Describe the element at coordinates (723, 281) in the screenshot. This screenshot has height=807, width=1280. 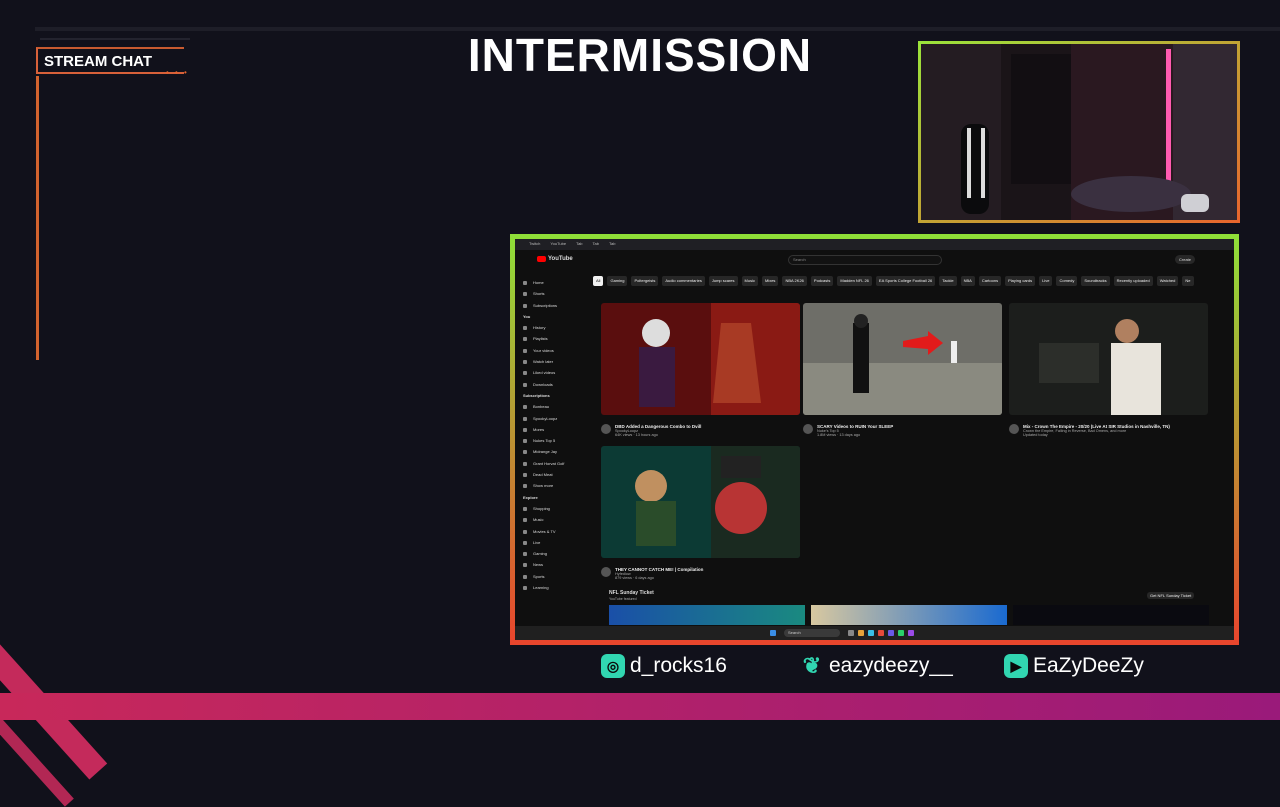
I see `filter-chip: Jump scares` at that location.